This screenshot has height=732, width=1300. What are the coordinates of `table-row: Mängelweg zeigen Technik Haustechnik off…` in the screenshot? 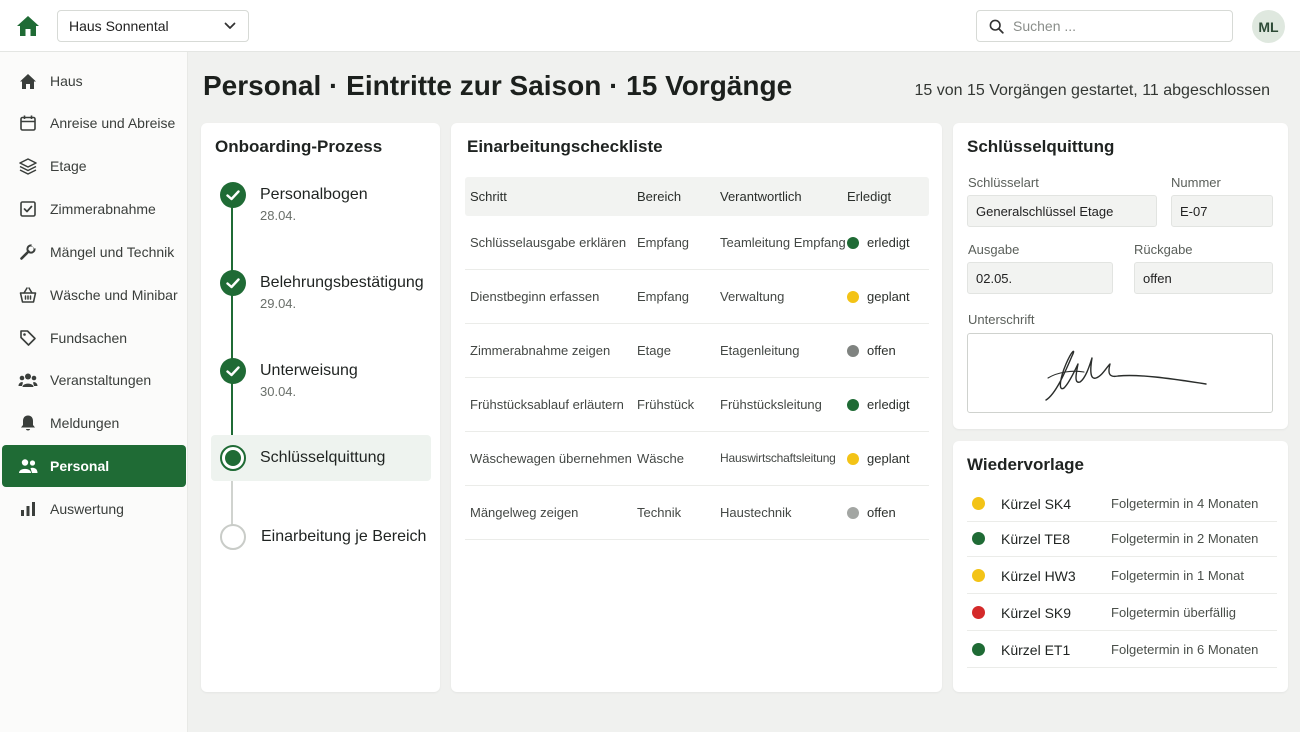 It's located at (697, 513).